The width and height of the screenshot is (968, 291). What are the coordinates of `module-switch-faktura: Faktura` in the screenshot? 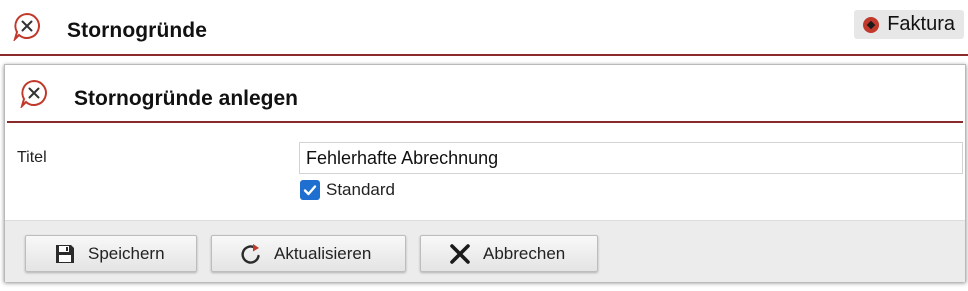 It's located at (909, 24).